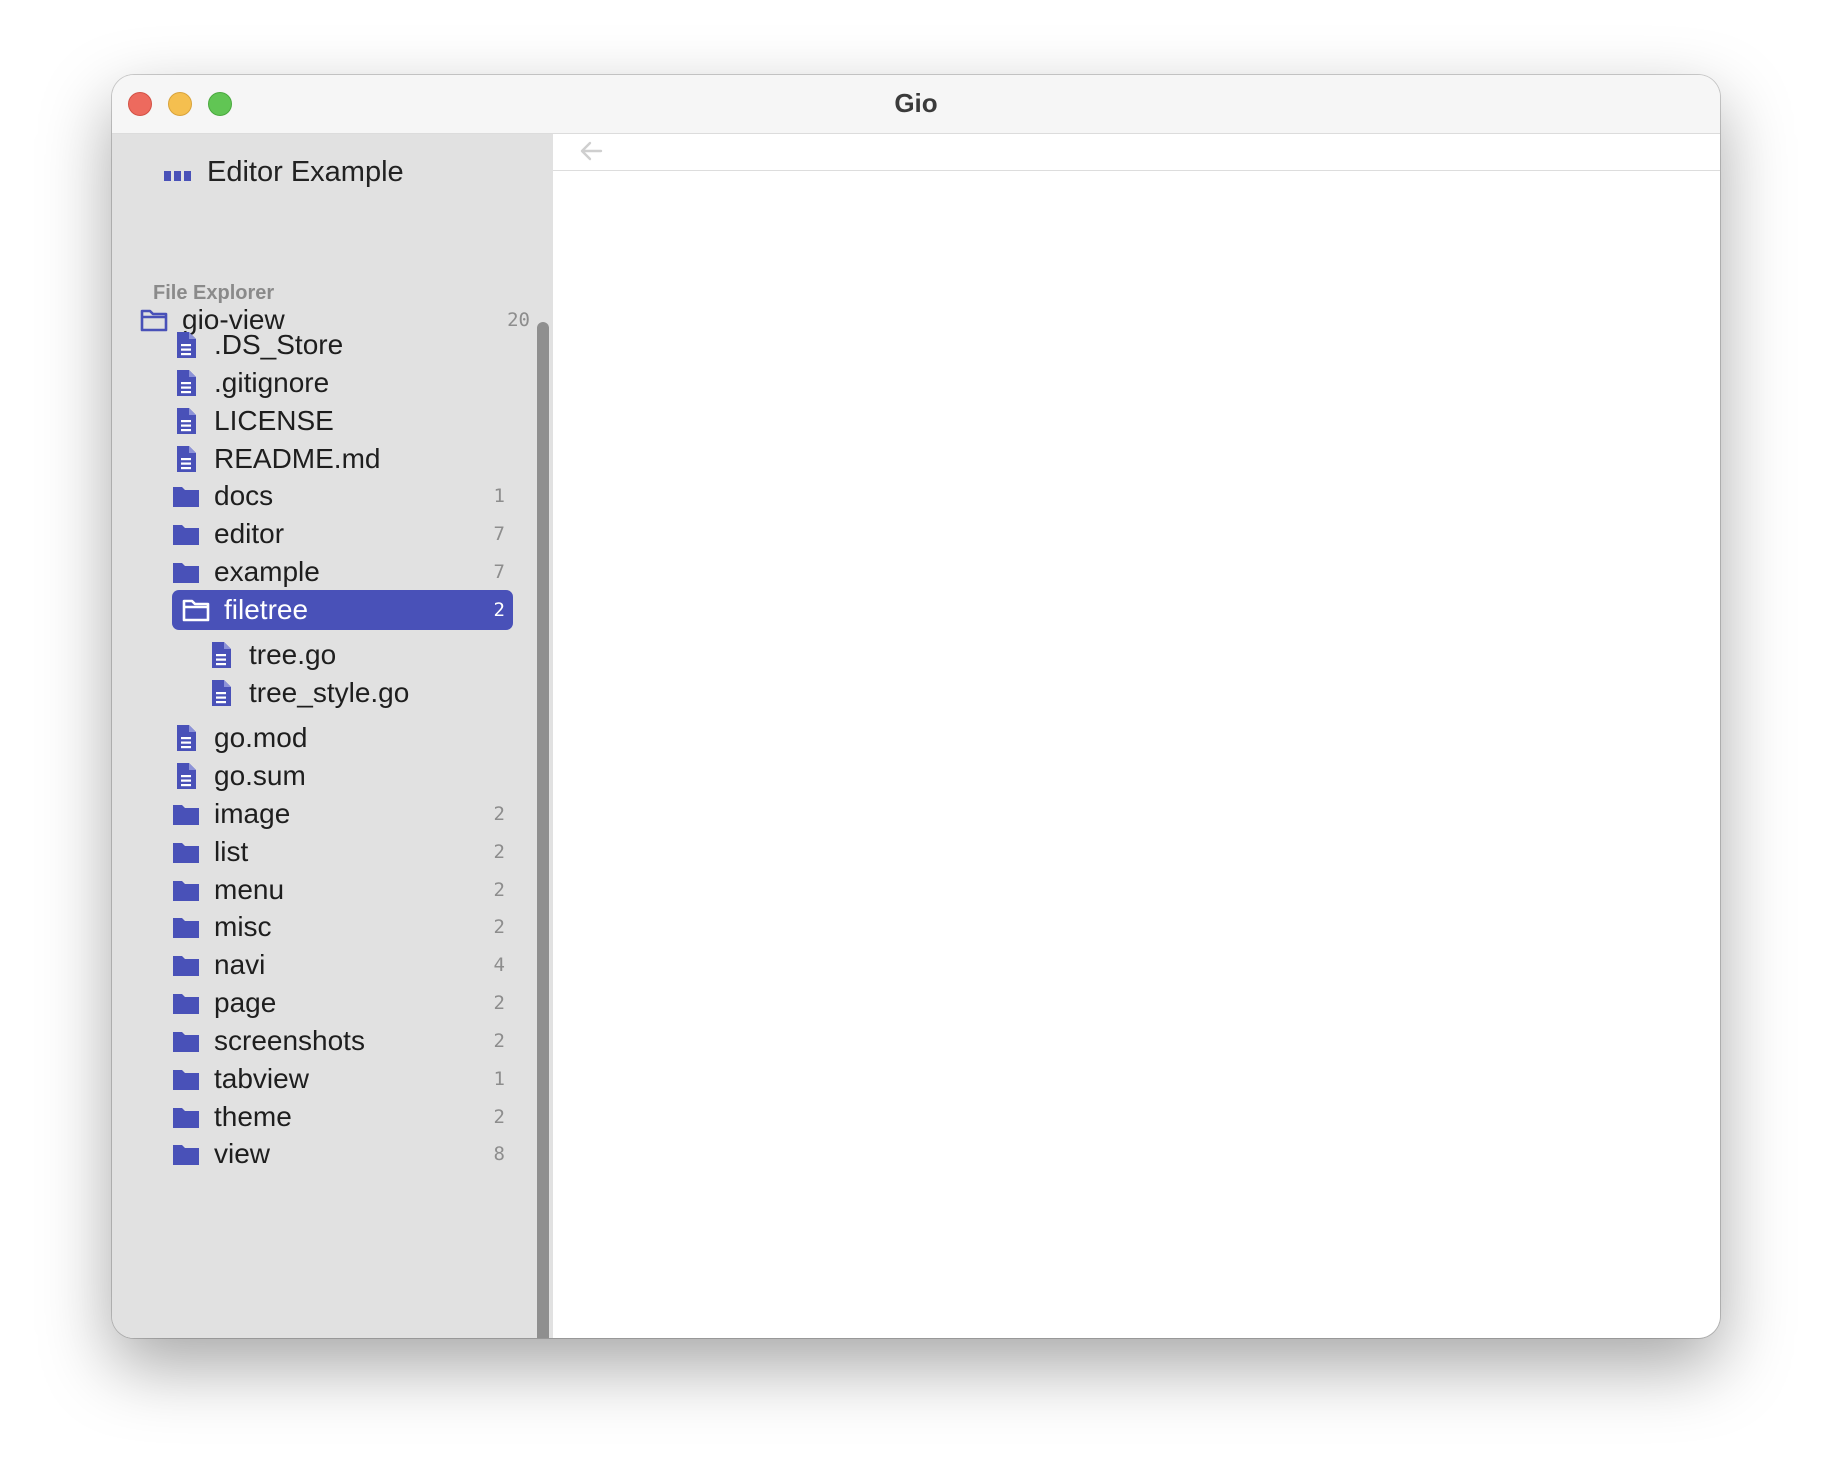  I want to click on editor-example-title: Editor Example, so click(305, 171).